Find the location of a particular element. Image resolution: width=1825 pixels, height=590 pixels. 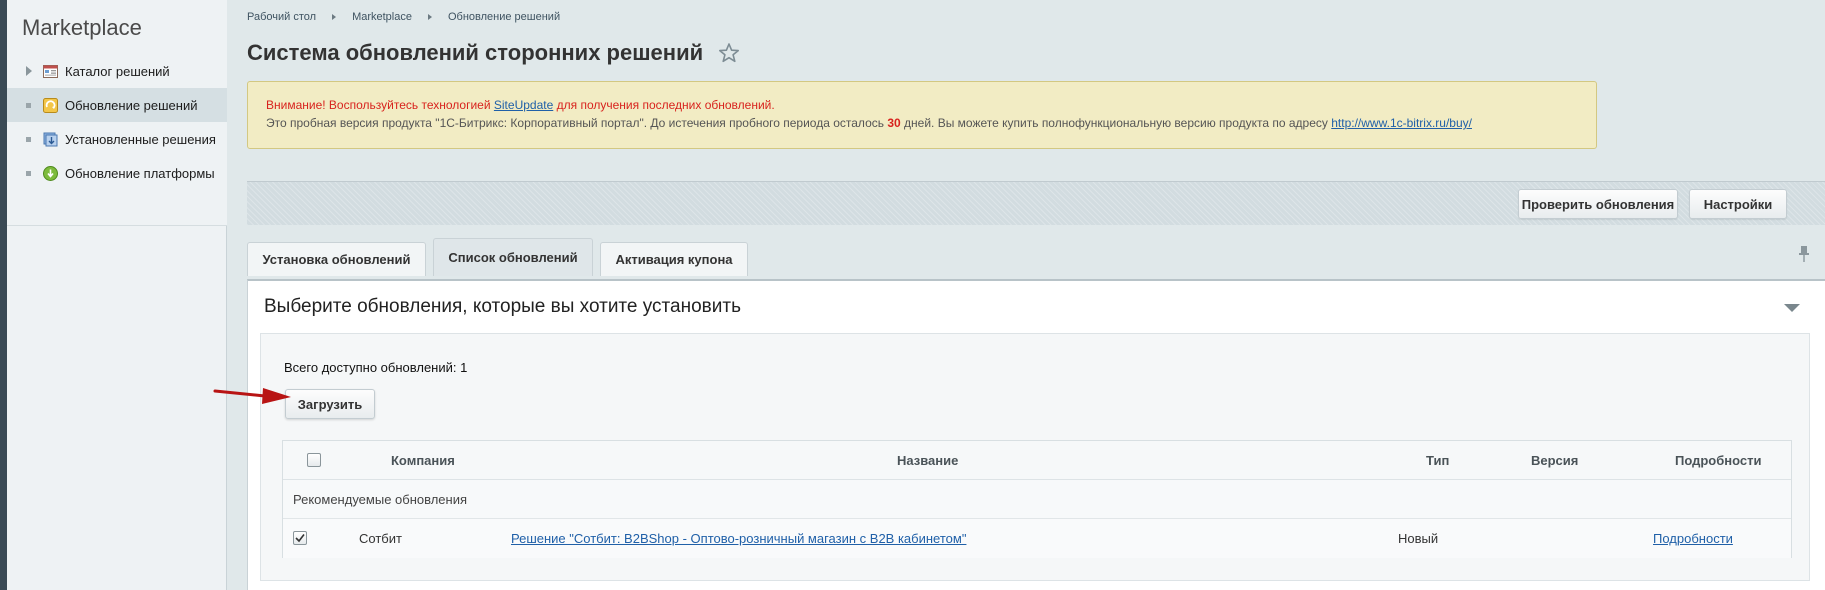

action-toolbar: Проверить обновления Настройки is located at coordinates (1036, 203).